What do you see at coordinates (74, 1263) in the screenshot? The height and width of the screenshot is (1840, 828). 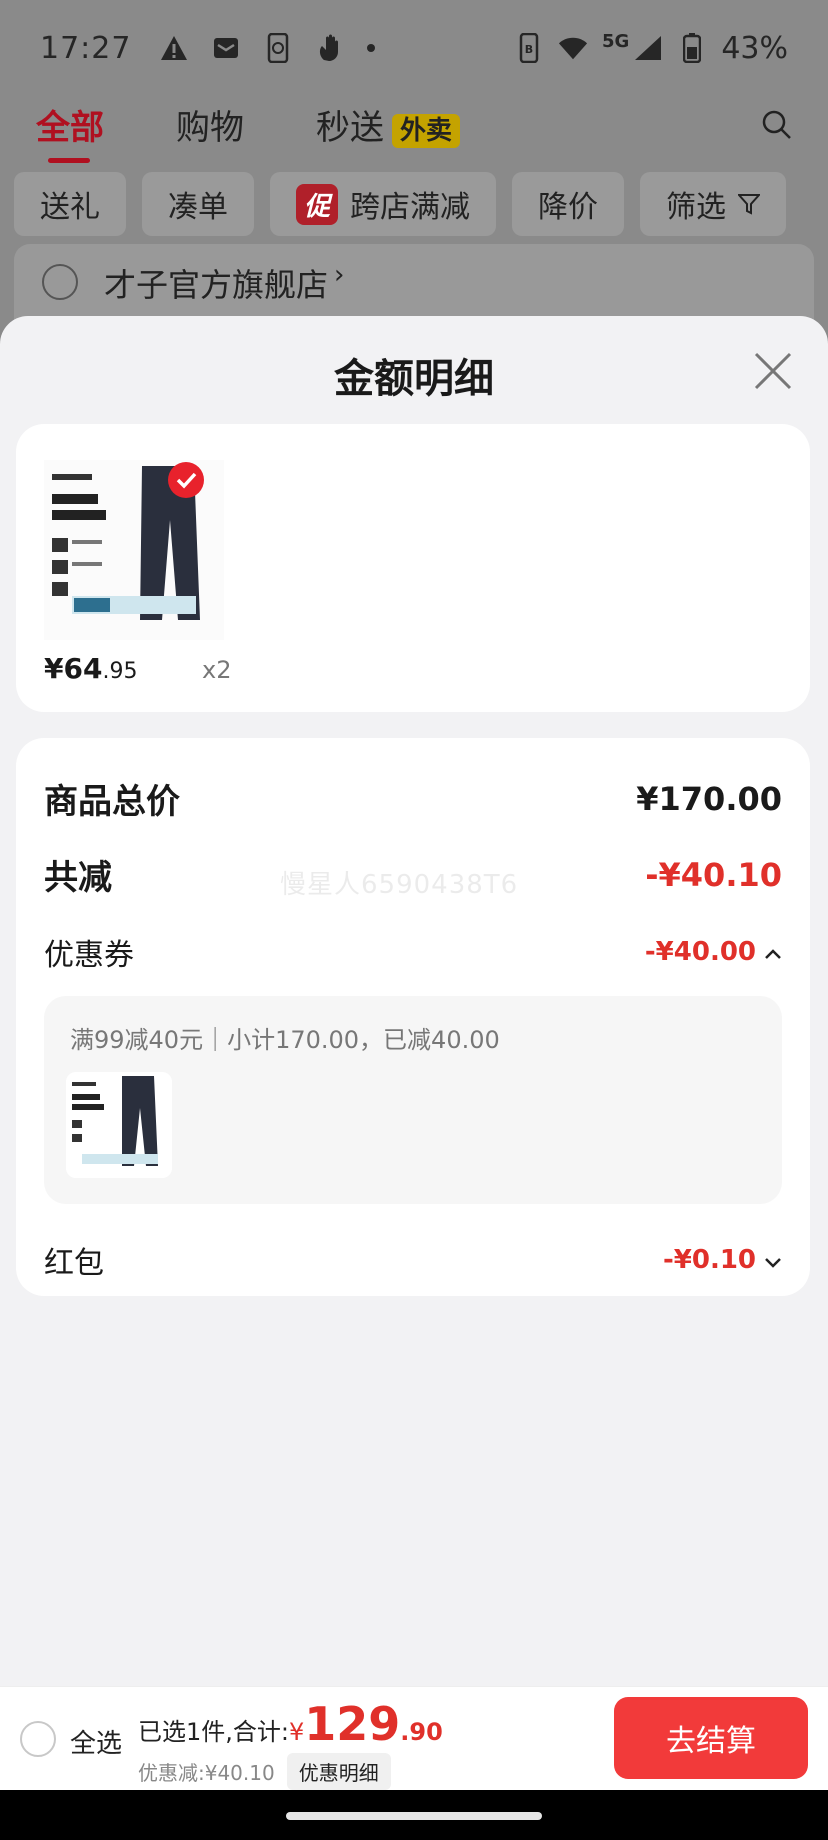 I see `red-packet-label: 红包` at bounding box center [74, 1263].